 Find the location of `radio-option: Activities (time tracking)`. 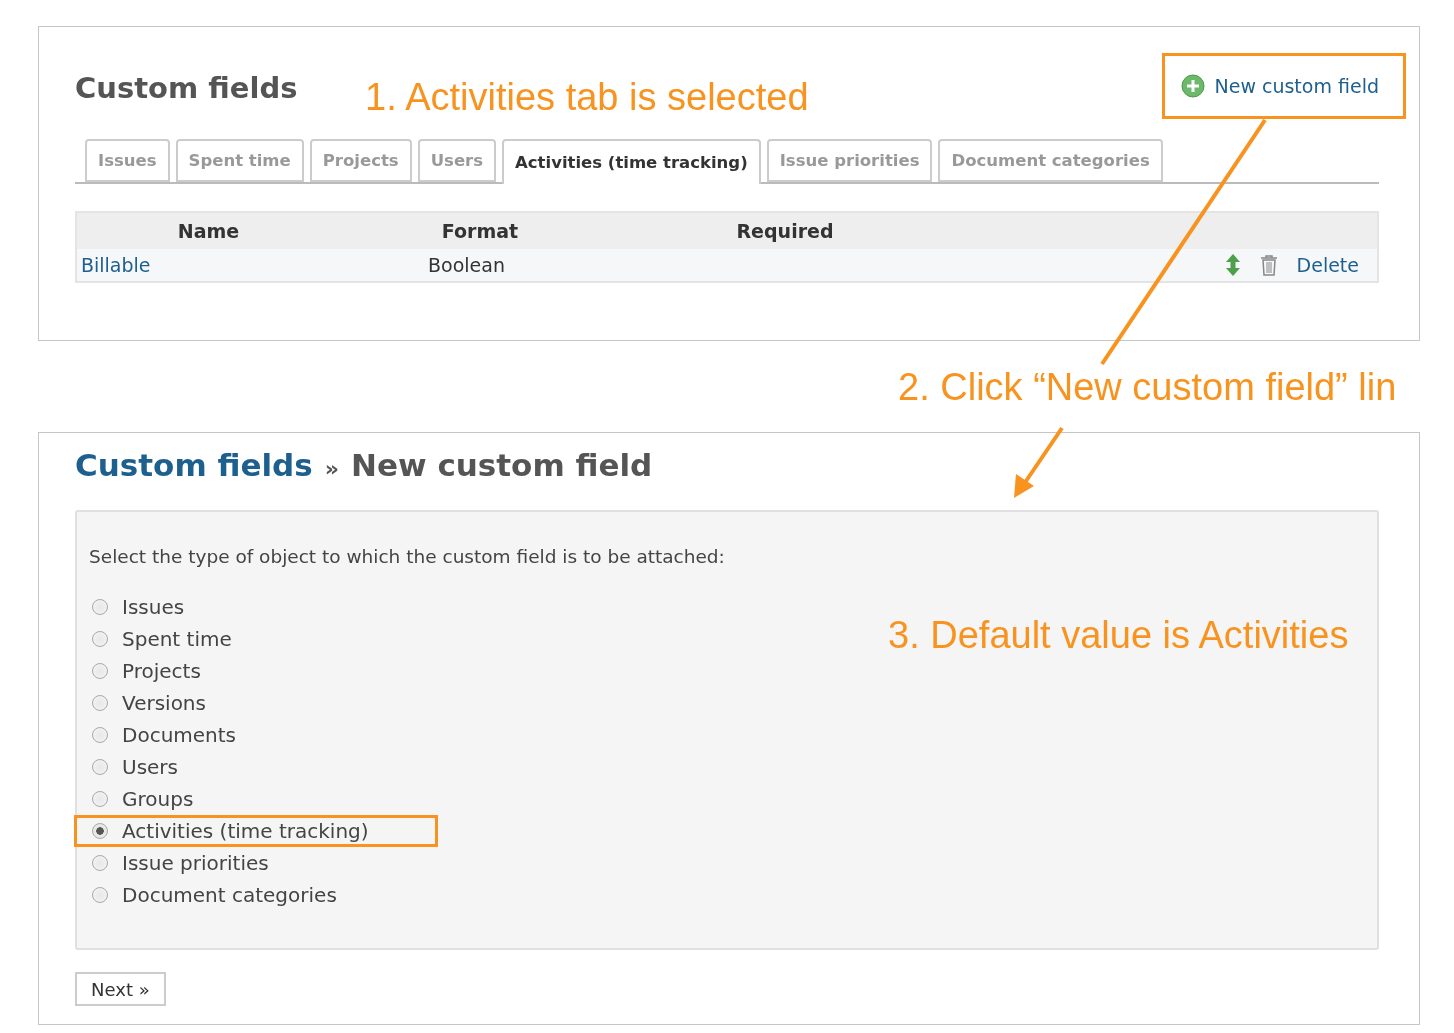

radio-option: Activities (time tracking) is located at coordinates (256, 831).